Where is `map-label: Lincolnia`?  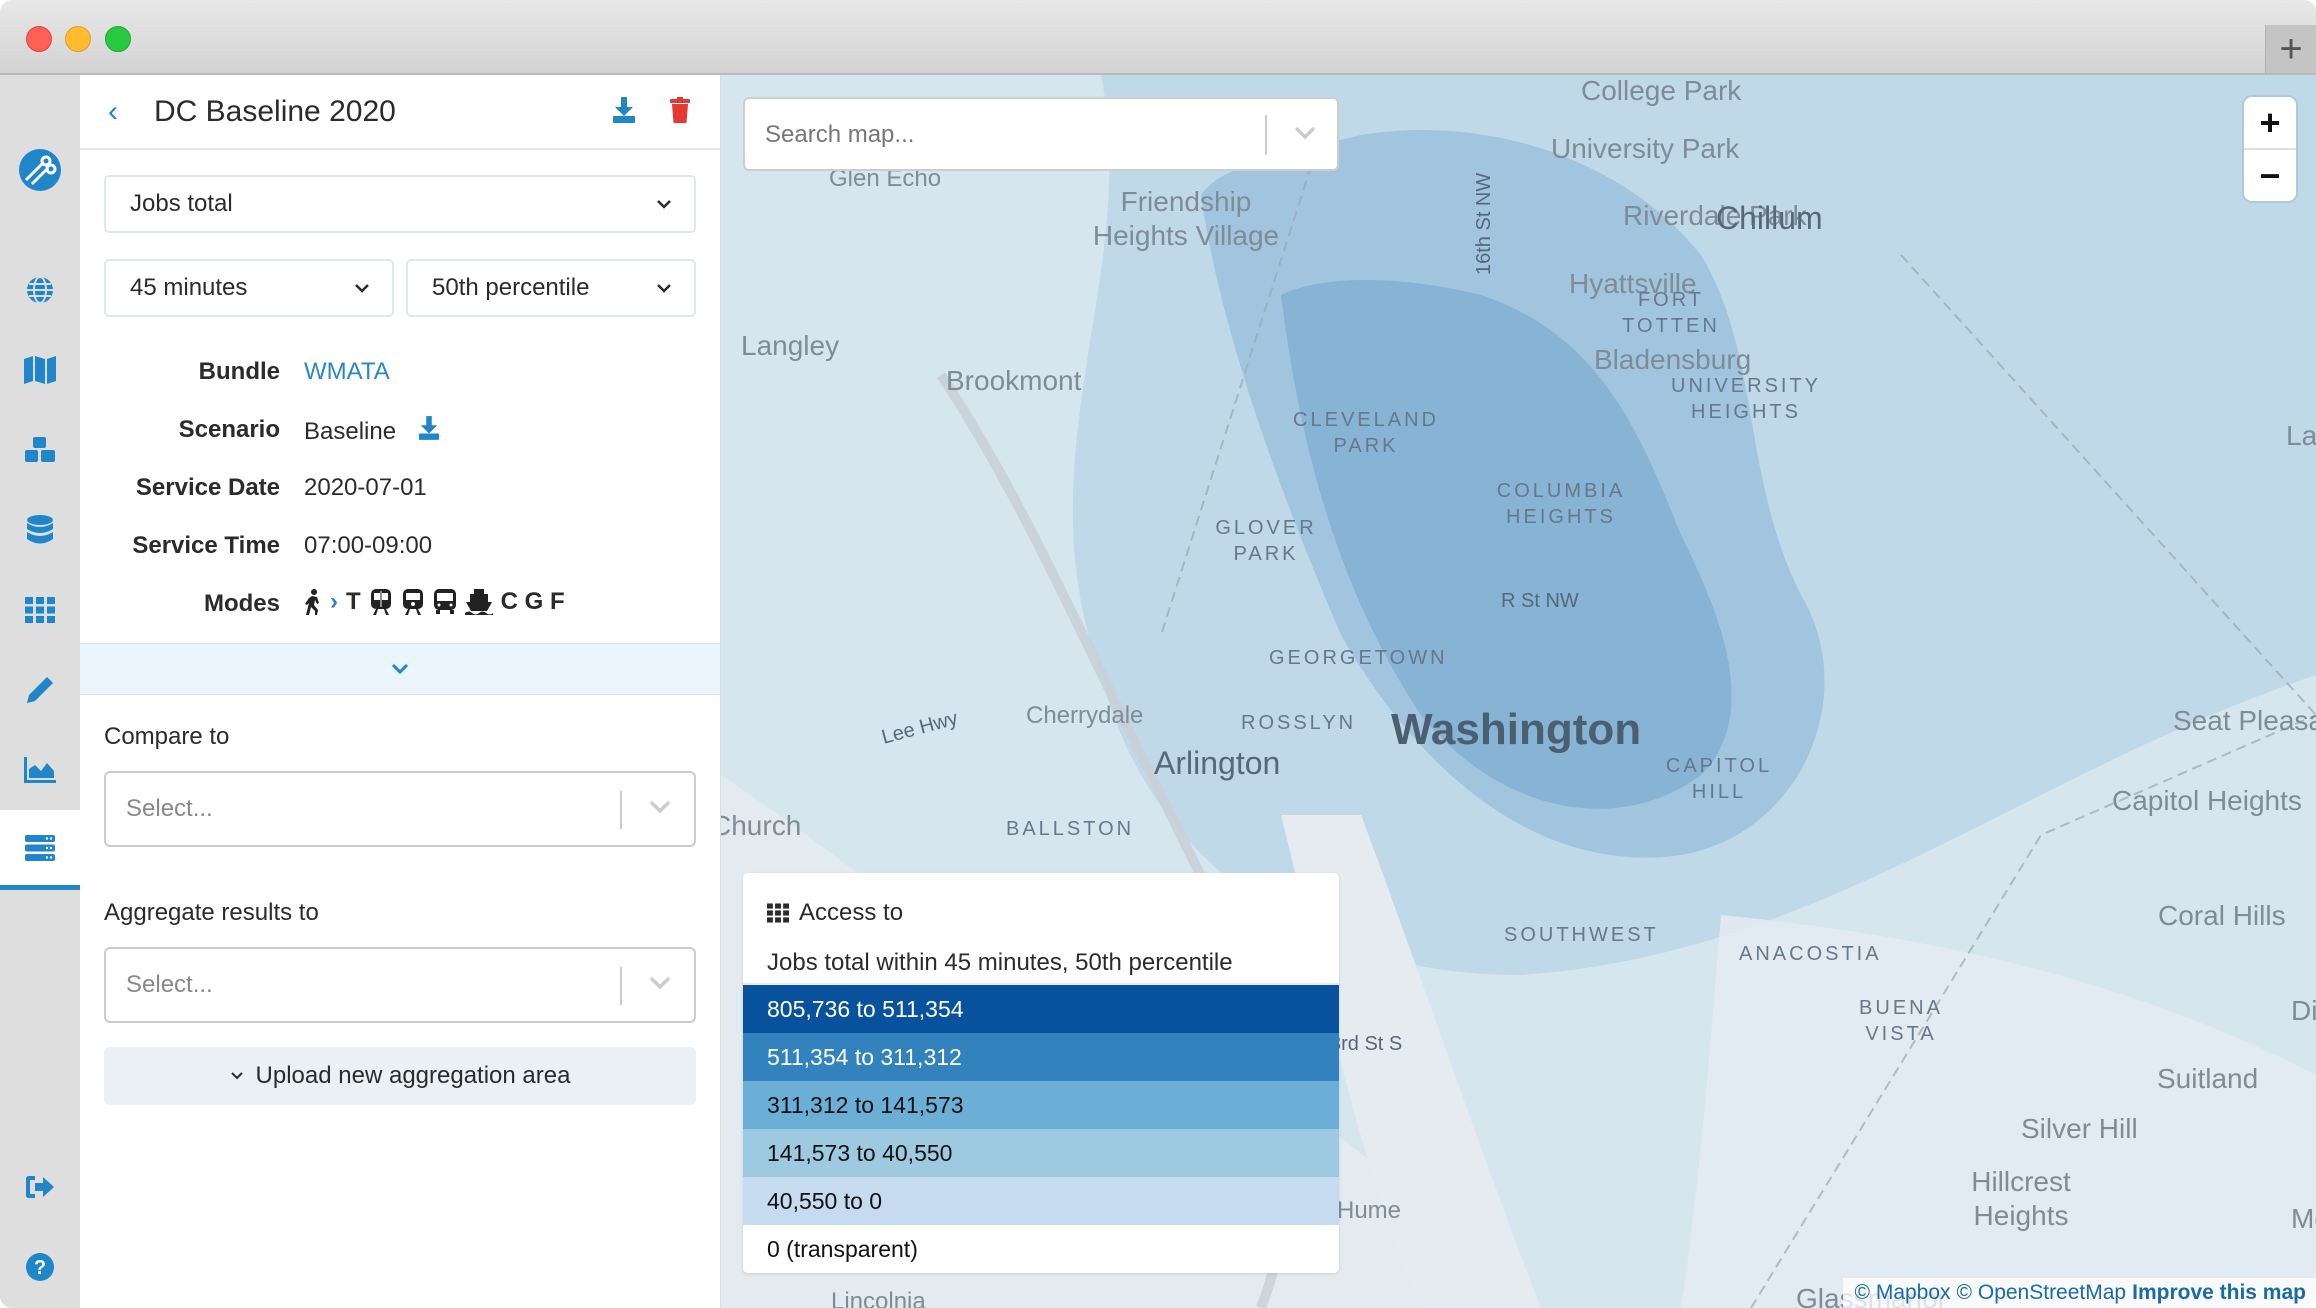 map-label: Lincolnia is located at coordinates (878, 1298).